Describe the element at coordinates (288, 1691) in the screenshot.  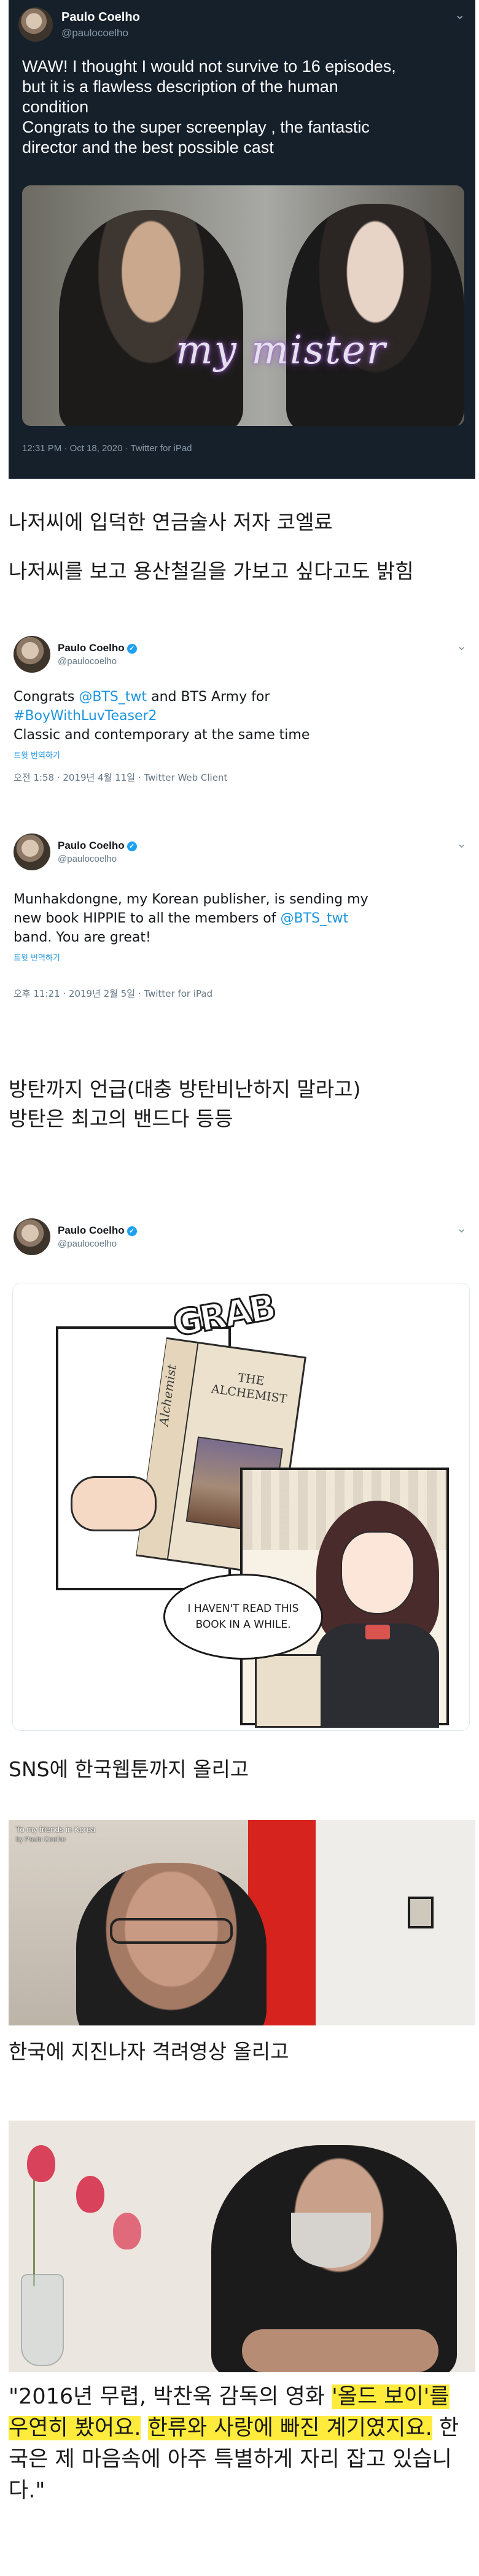
I see `book-drawing` at that location.